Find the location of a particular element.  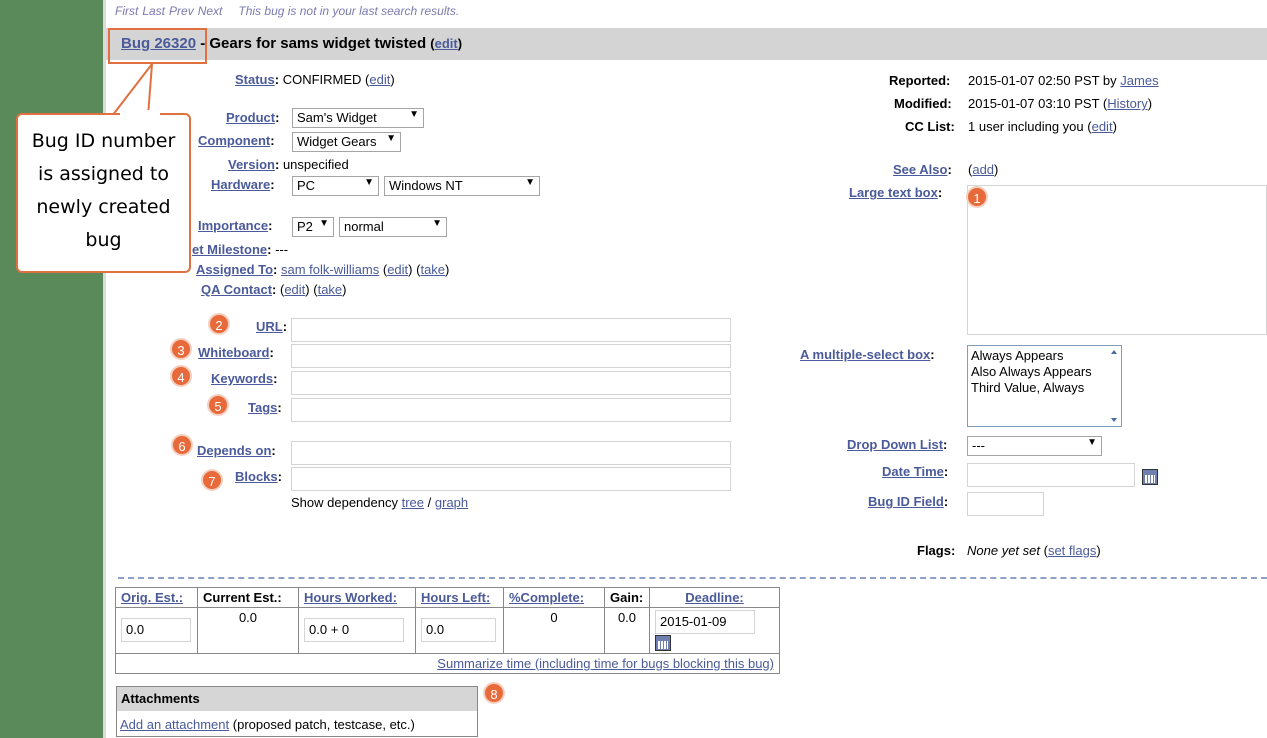

time-value-row: 0.0 0.0 0.0 + 0 0.0 0 0.0 2015-01-09 is located at coordinates (447, 630).